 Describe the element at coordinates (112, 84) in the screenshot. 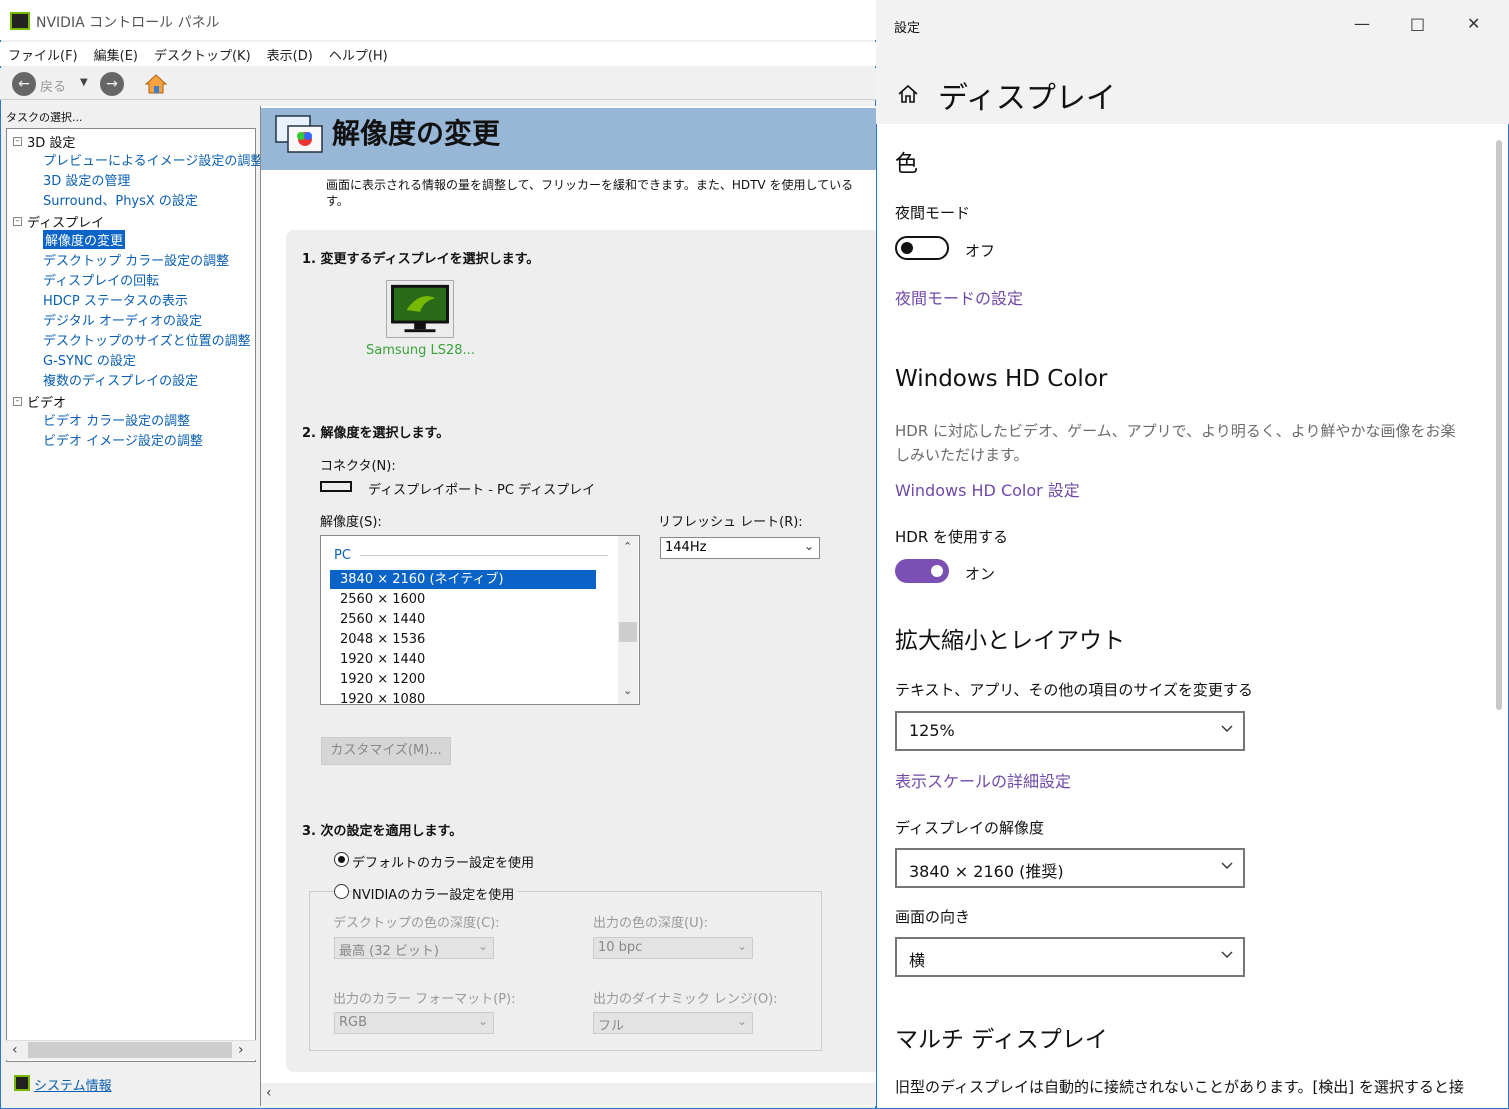

I see `forward-arrow-icon: →` at that location.